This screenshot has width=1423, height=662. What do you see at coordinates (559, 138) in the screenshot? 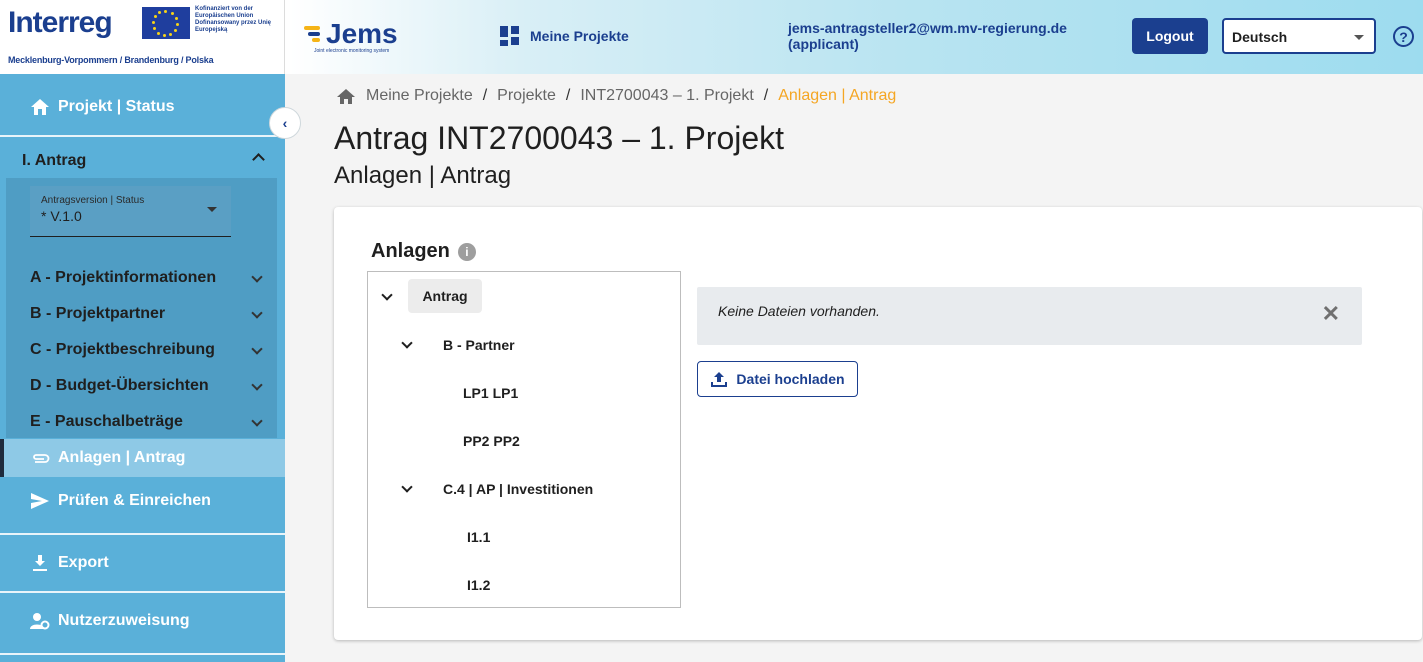
I see `page-title: Antrag INT2700043 – 1. Projekt` at bounding box center [559, 138].